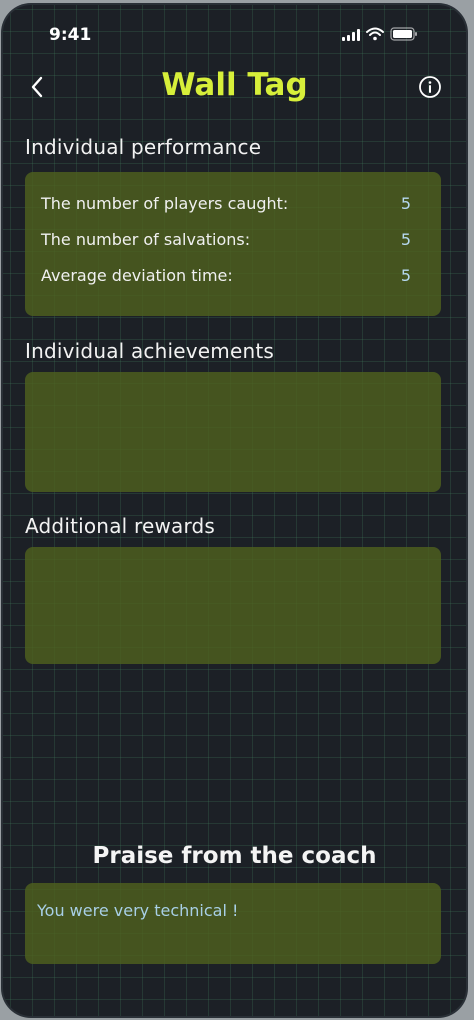 Image resolution: width=474 pixels, height=1020 pixels. I want to click on wifi-icon, so click(375, 35).